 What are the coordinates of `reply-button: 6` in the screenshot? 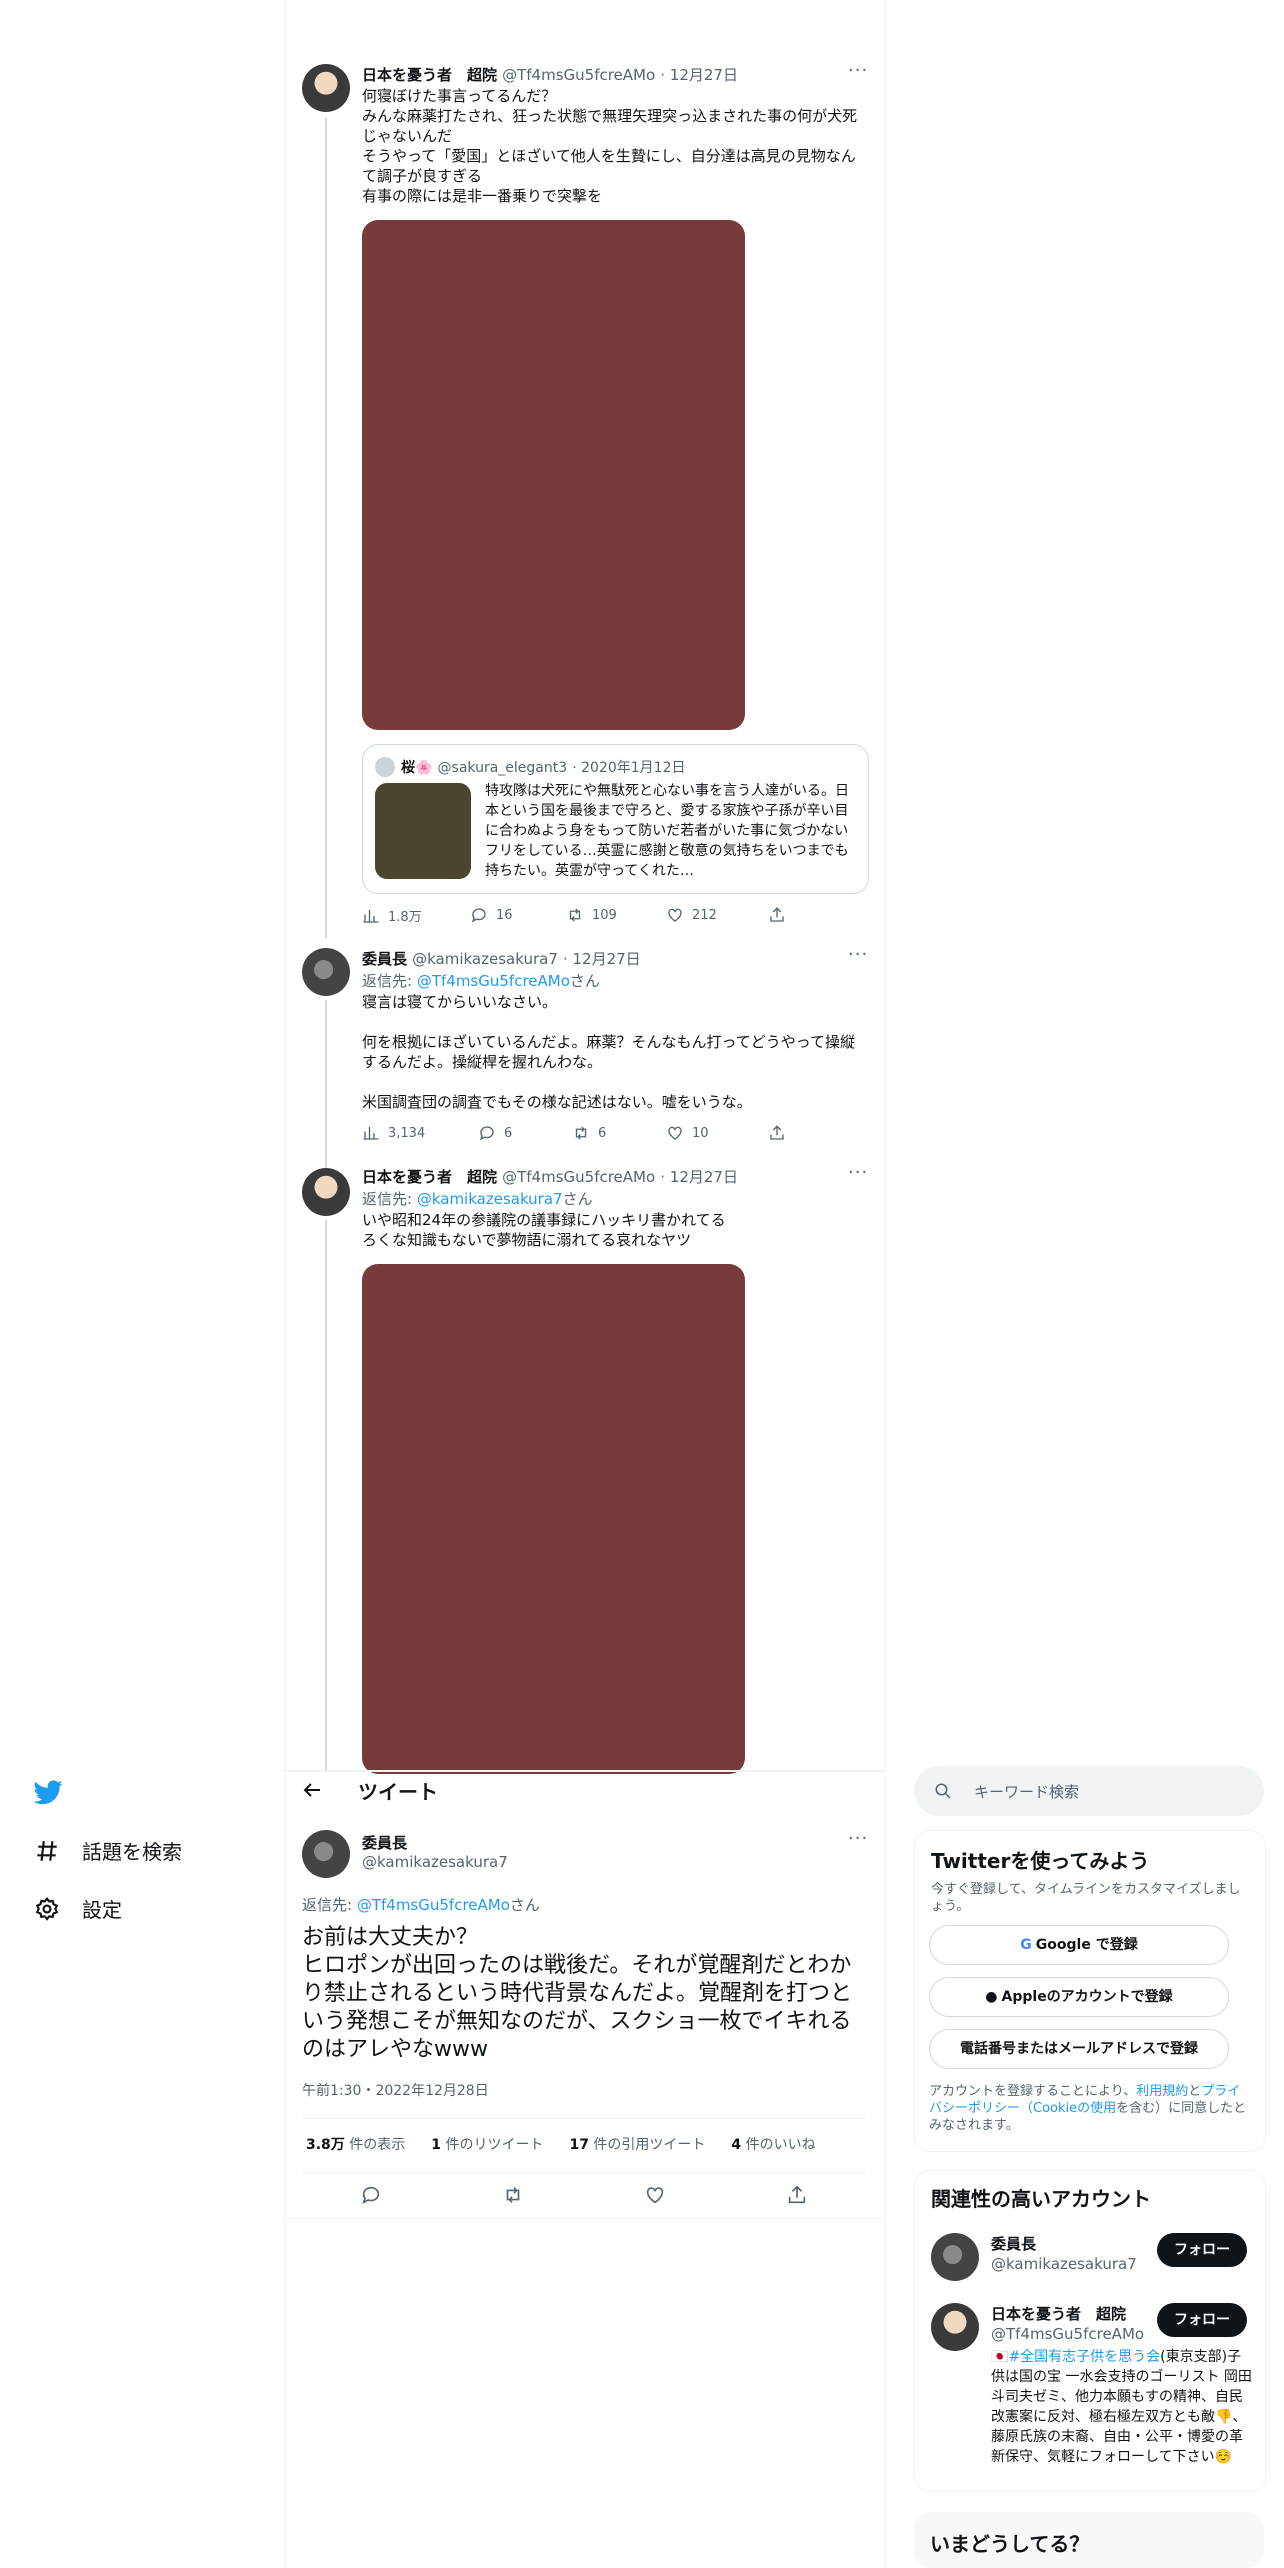 It's located at (495, 1133).